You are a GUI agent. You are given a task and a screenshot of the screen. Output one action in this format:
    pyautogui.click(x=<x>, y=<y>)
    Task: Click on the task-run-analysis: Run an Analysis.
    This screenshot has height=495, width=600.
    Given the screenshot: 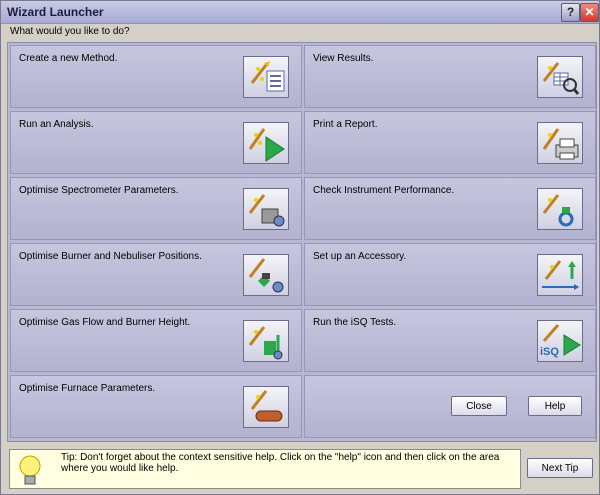 What is the action you would take?
    pyautogui.click(x=156, y=142)
    